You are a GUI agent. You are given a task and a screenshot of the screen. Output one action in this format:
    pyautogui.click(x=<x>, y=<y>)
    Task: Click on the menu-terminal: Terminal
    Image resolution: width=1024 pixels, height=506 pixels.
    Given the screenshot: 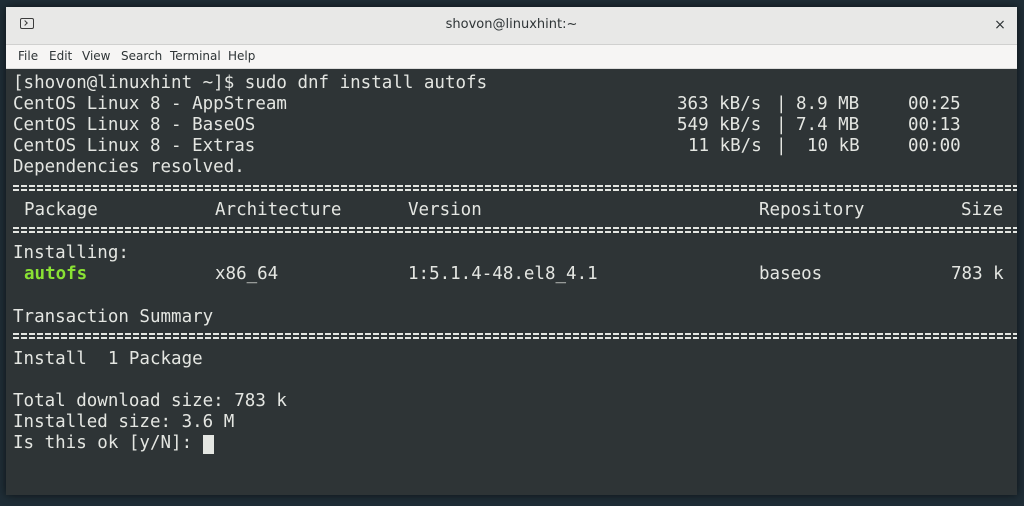 What is the action you would take?
    pyautogui.click(x=195, y=56)
    